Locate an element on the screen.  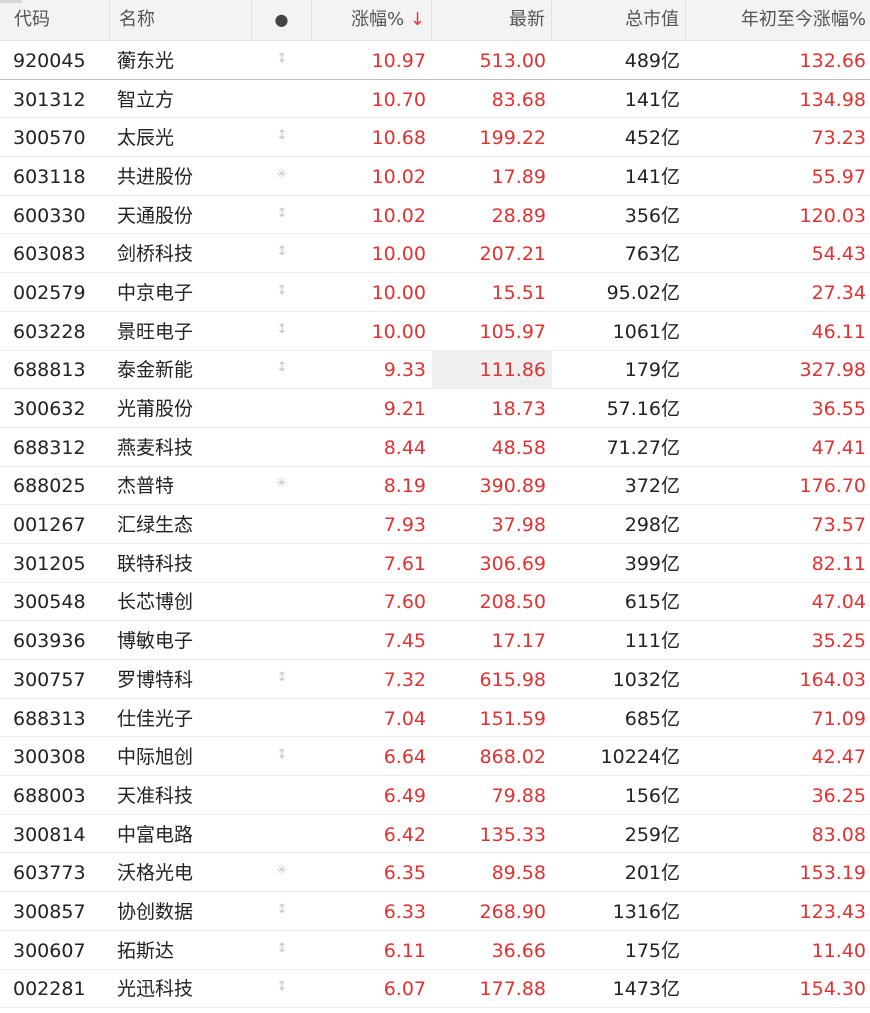
table-row: 300548 长芯博创 7.60 208.50 615亿 47.04 is located at coordinates (435, 602).